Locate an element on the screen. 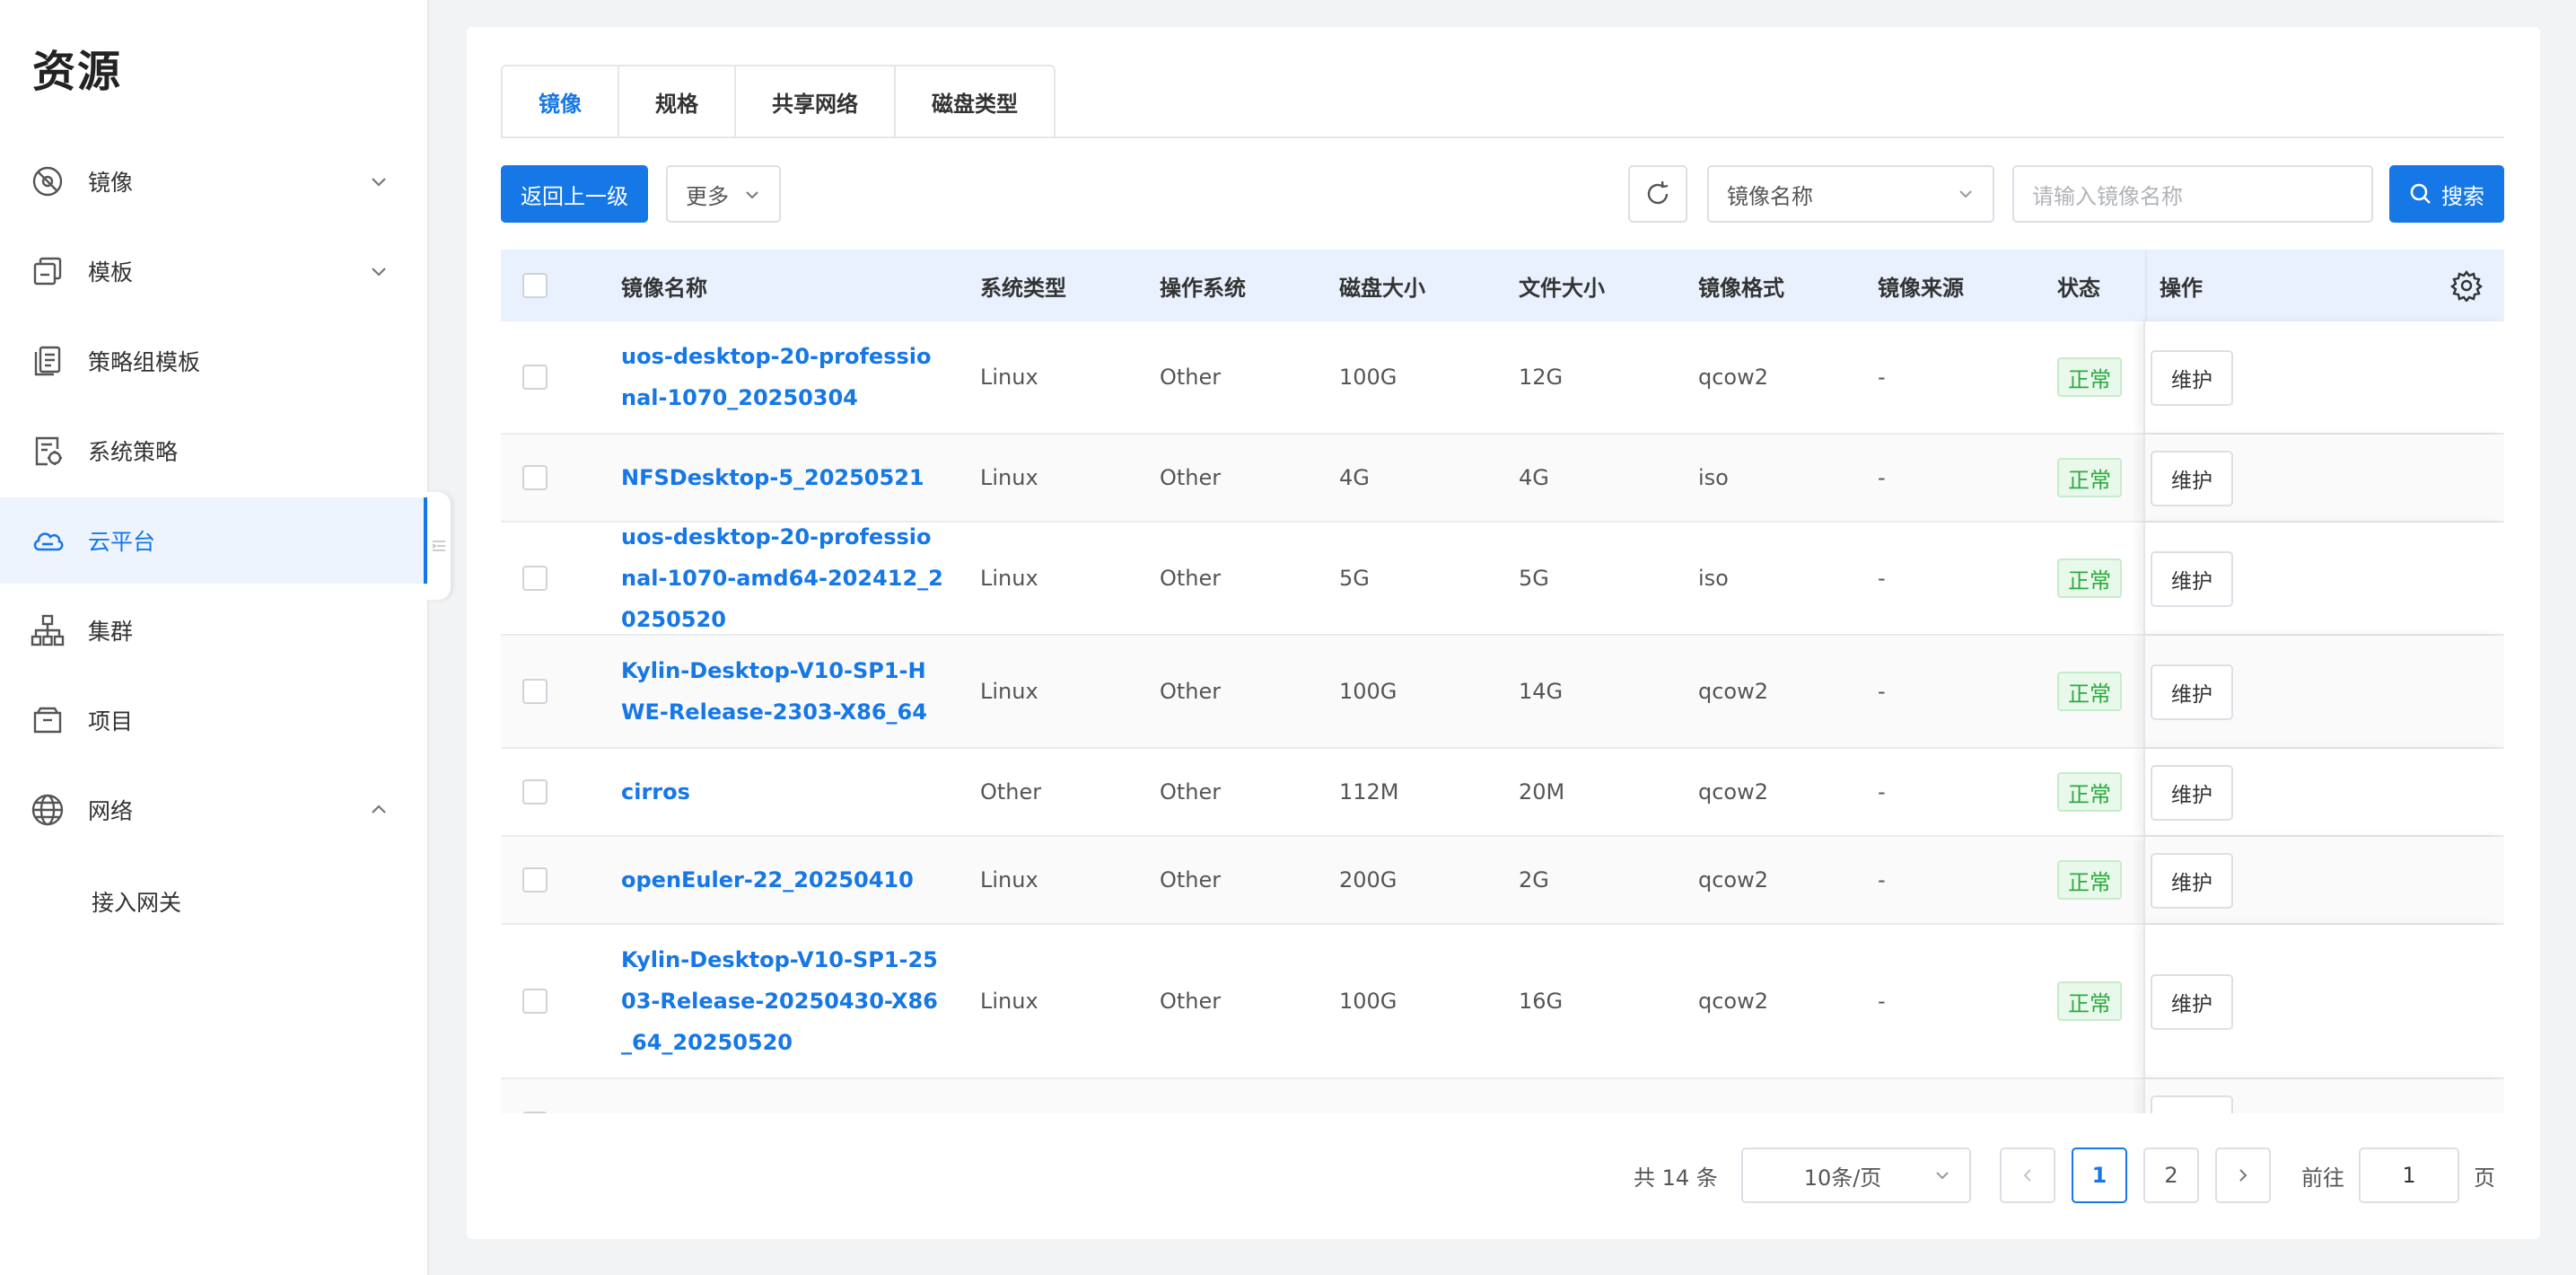 Image resolution: width=2576 pixels, height=1275 pixels. image-name-link: NFSDesktop-5_20250521 is located at coordinates (782, 478).